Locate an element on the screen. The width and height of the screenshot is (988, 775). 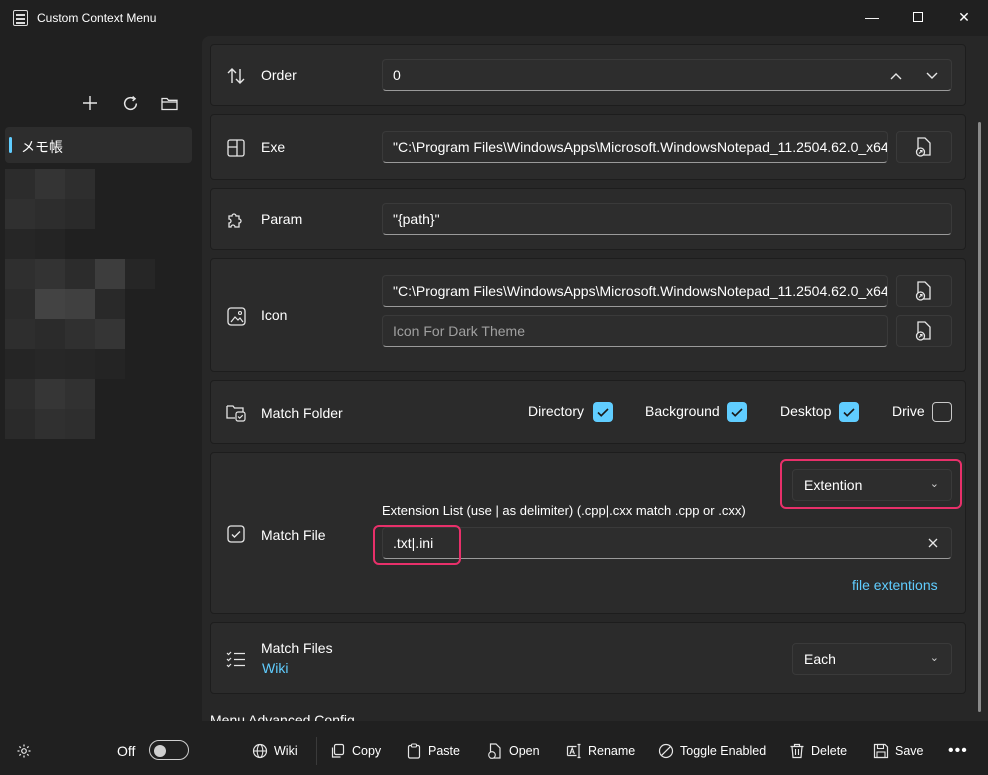
order-input: 0 is located at coordinates (667, 75).